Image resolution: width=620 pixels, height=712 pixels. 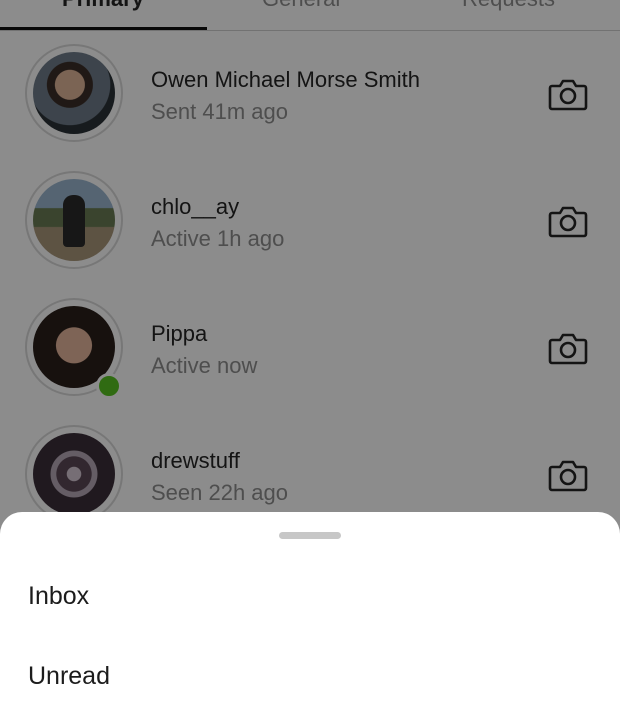 What do you see at coordinates (69, 676) in the screenshot?
I see `sheet-option-unread: Unread` at bounding box center [69, 676].